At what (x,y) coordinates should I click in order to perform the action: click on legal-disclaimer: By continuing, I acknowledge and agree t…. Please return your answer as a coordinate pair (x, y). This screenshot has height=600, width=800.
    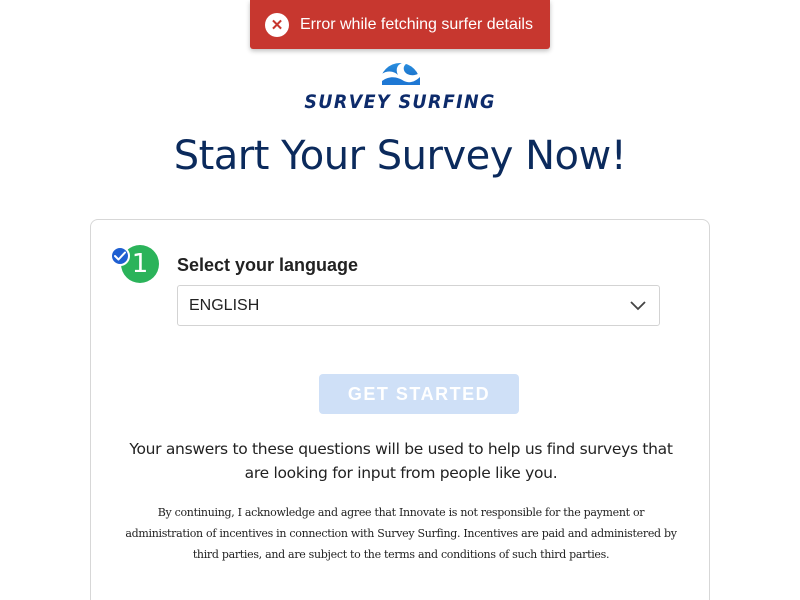
    Looking at the image, I should click on (401, 533).